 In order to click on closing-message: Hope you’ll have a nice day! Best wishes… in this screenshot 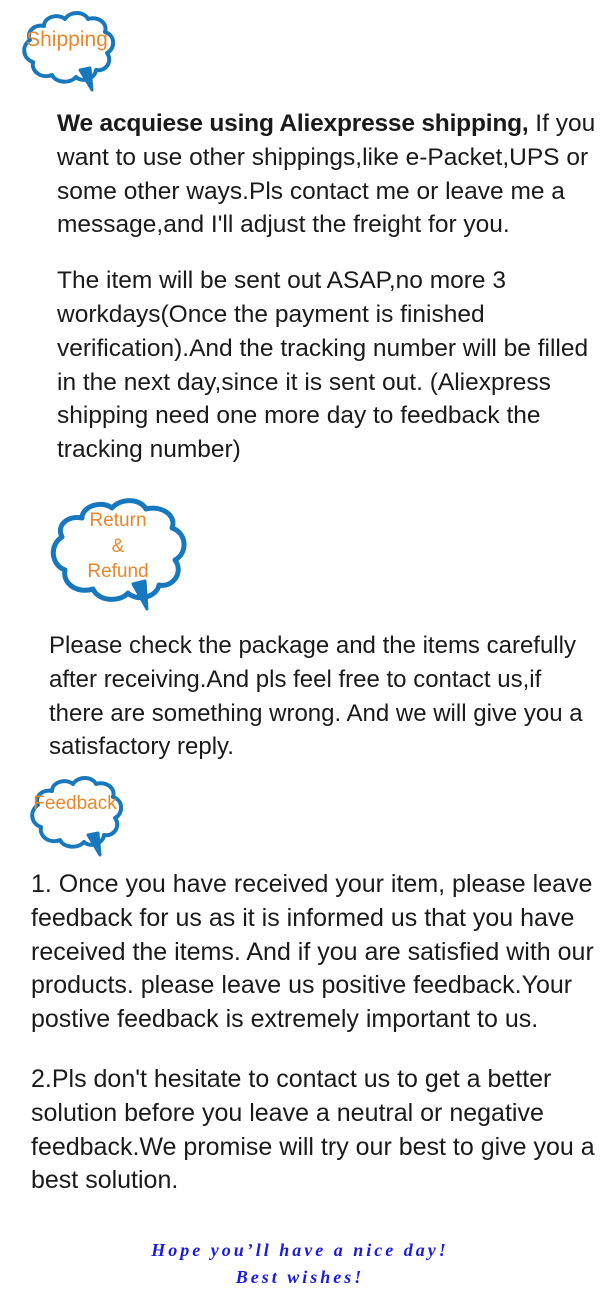, I will do `click(300, 1264)`.